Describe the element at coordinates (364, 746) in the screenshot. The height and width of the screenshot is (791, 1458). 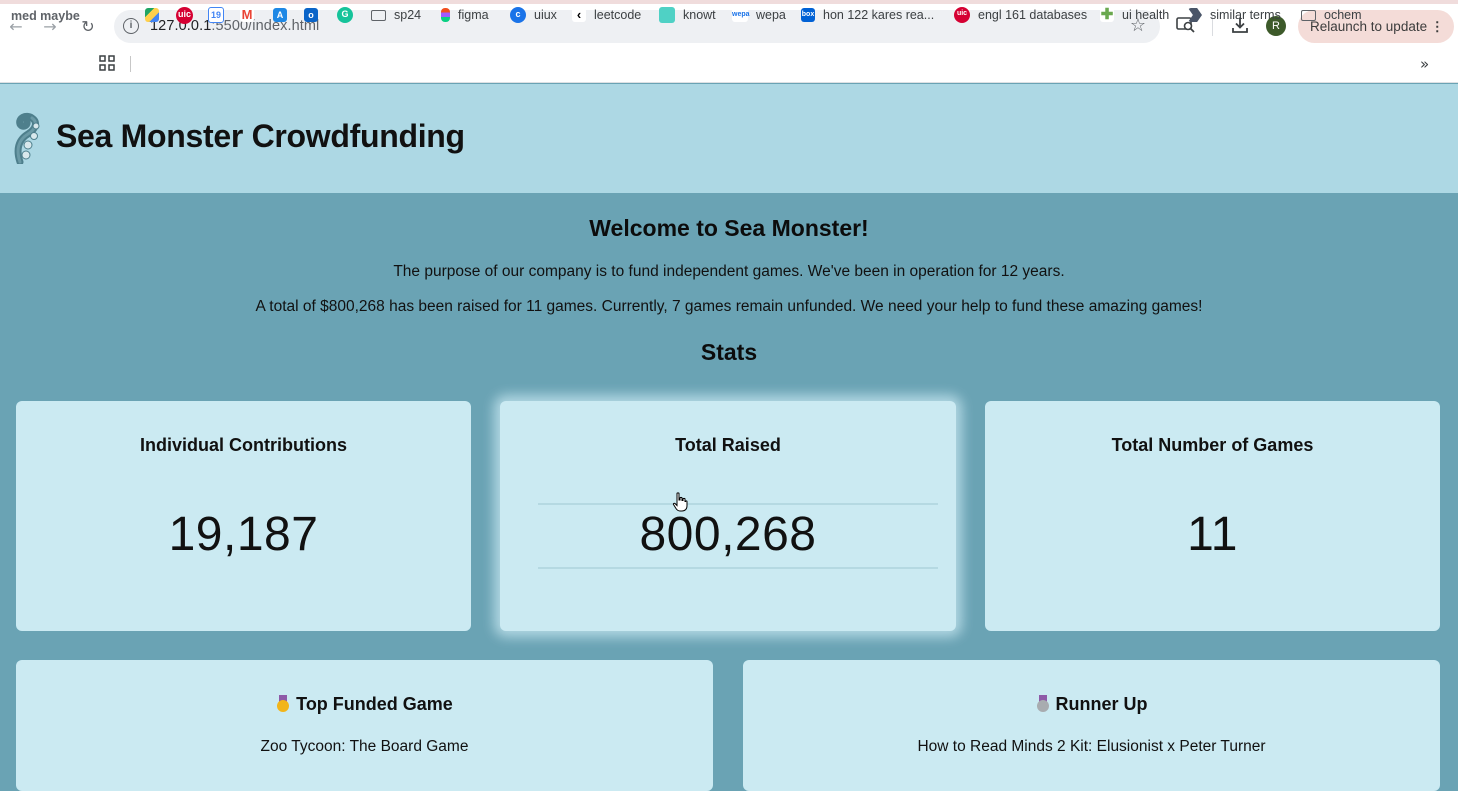
I see `top-funded-game: Zoo Tycoon: The Board Game` at that location.